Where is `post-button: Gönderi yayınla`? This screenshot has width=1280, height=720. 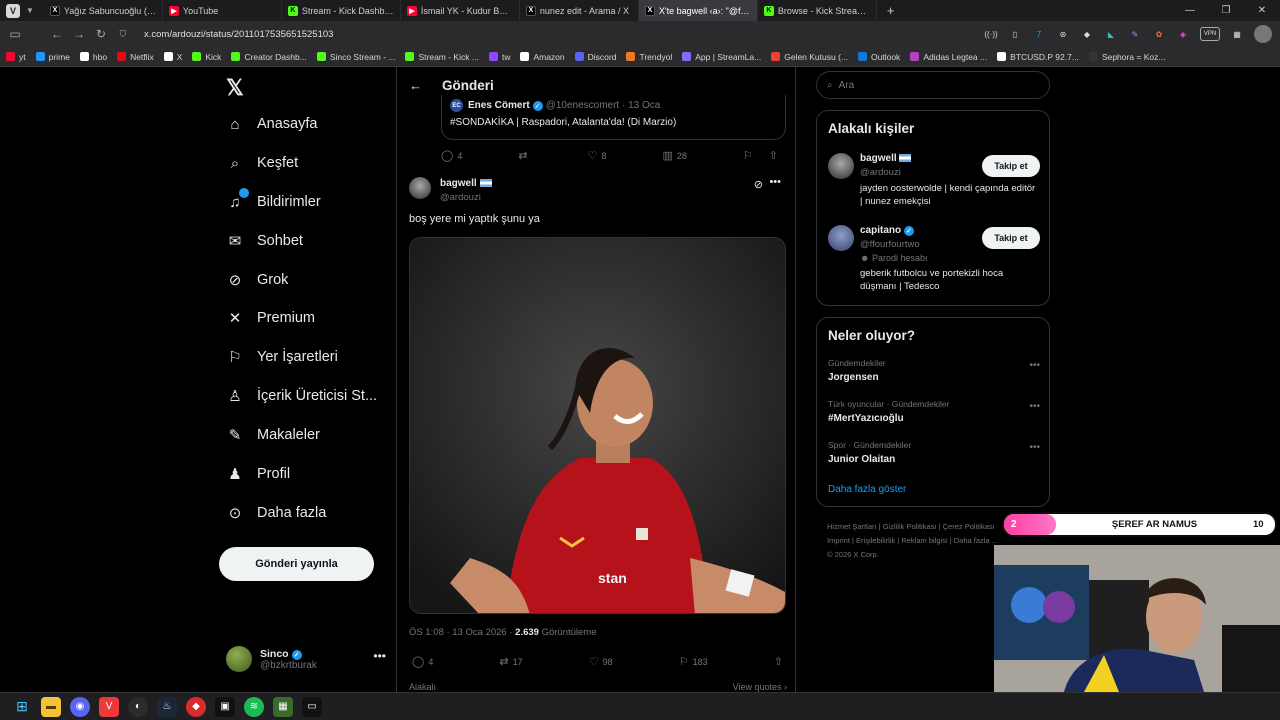 post-button: Gönderi yayınla is located at coordinates (296, 564).